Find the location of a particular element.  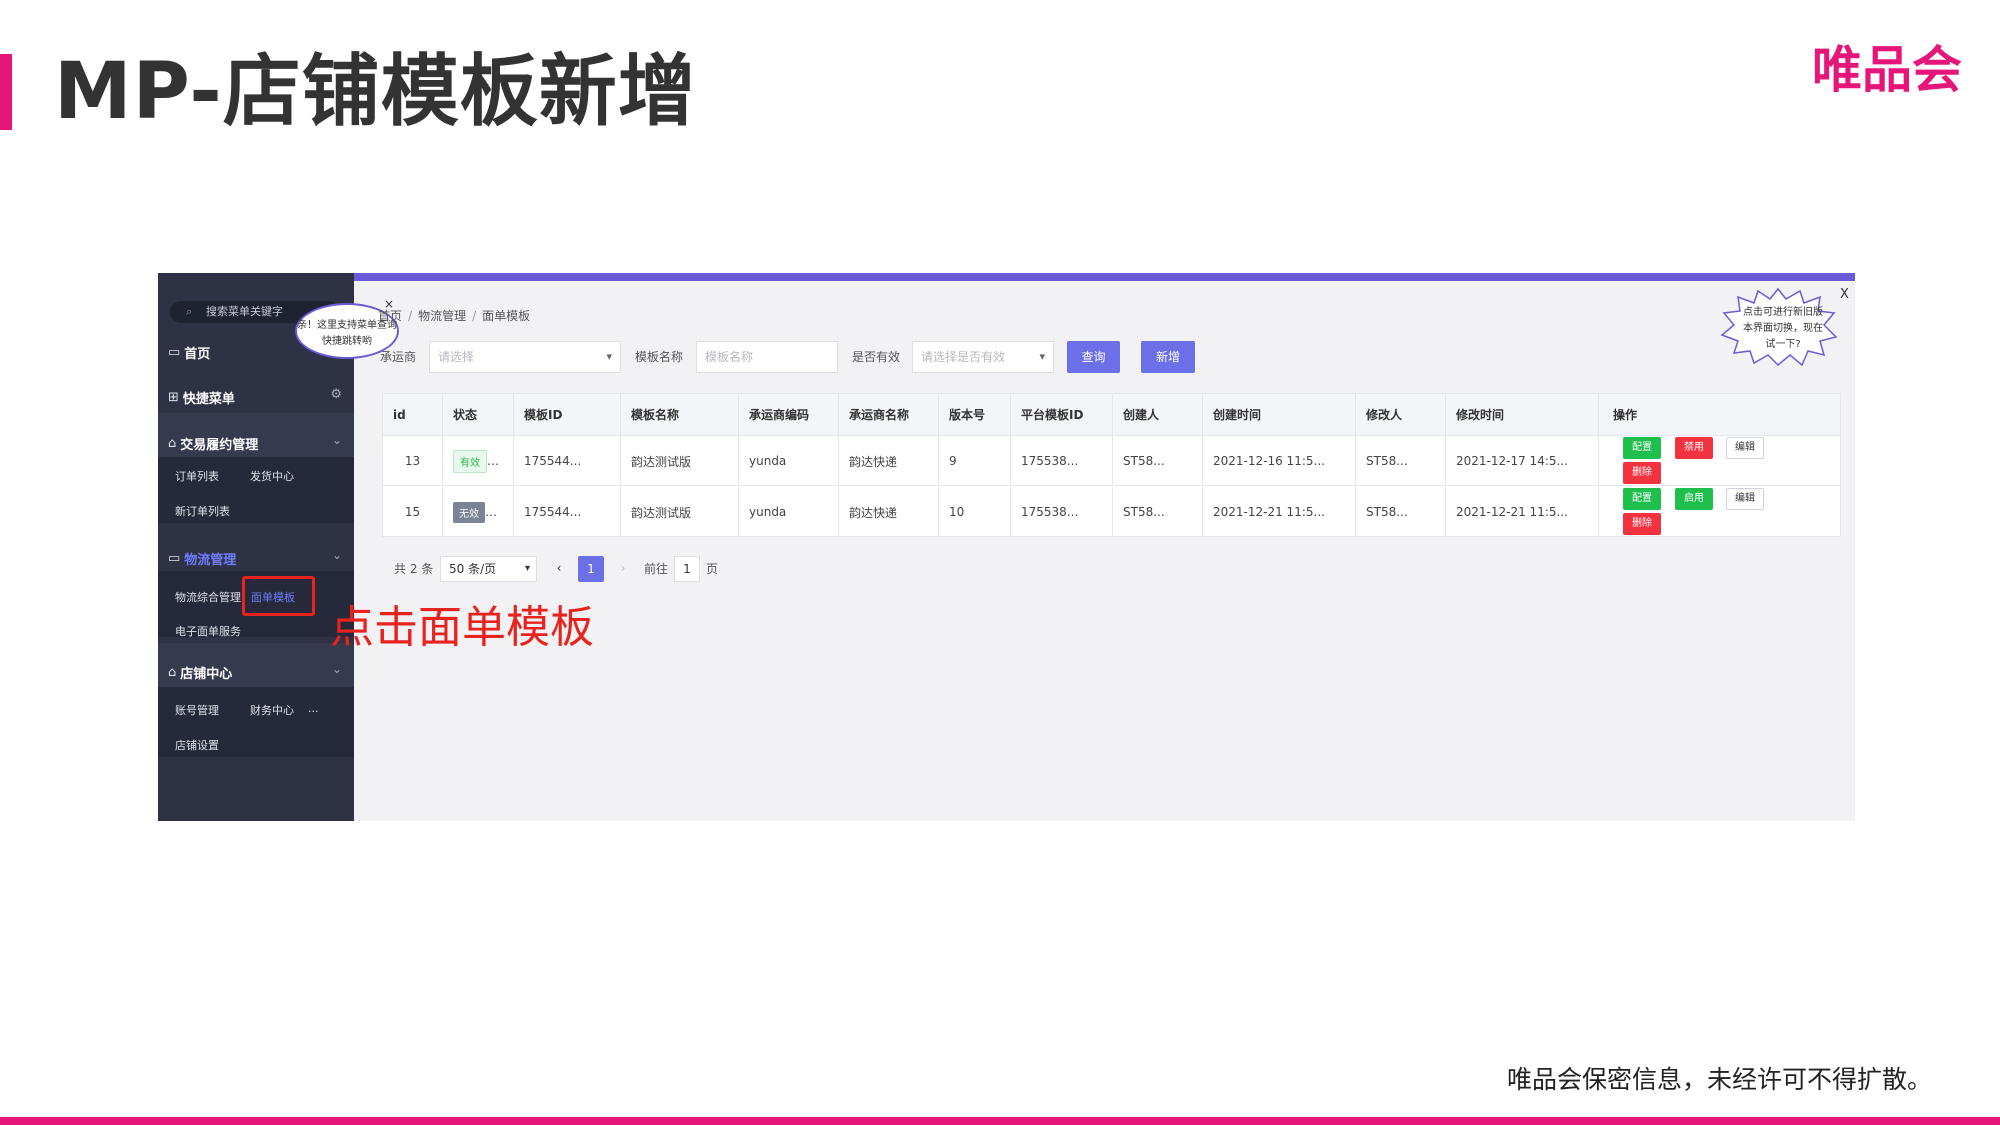

sidebar-group-trade-header: ⌂ 交易履约管理 is located at coordinates (213, 443).